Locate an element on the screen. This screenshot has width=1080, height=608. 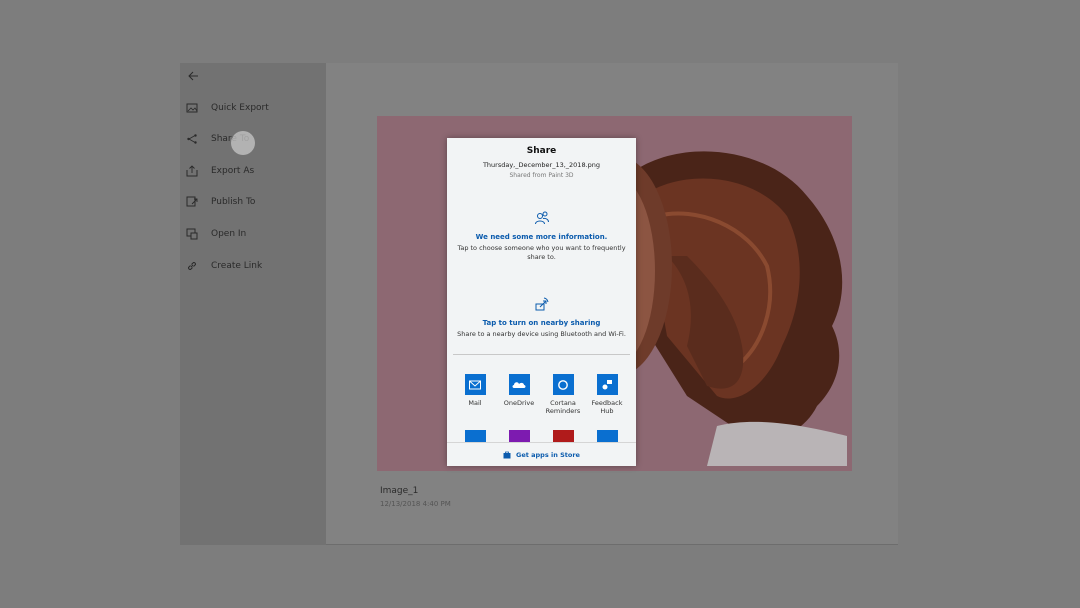
app-label: Feedback Hub is located at coordinates (607, 407).